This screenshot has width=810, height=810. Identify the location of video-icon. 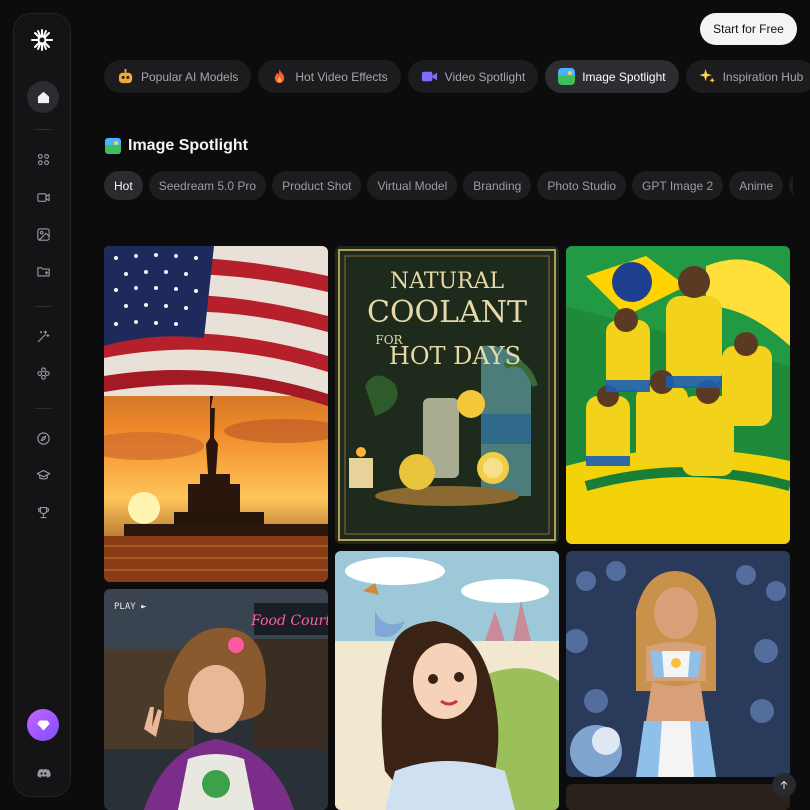
(43, 197).